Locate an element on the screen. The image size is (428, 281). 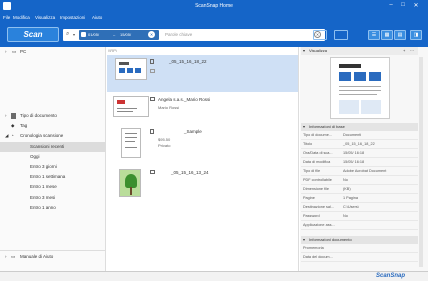
history-recent: Scansioni recenti is located at coordinates (53, 147).